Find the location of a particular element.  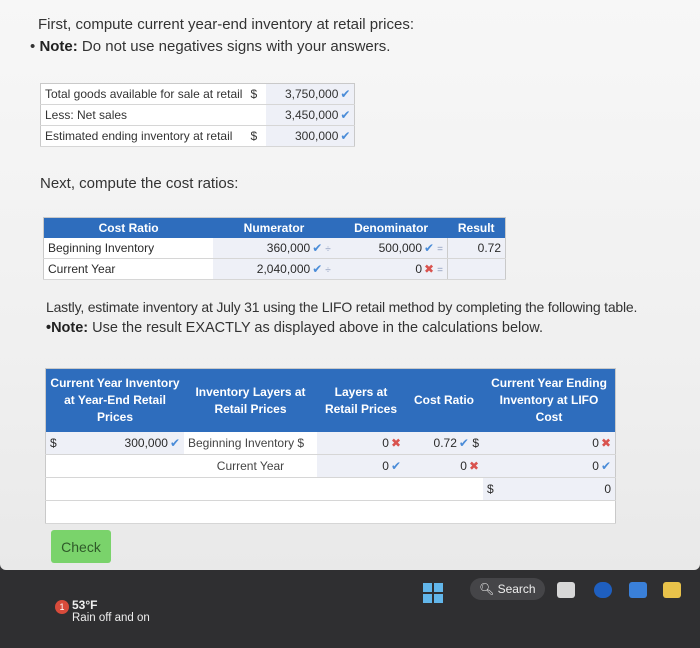

layer-label: Current Year is located at coordinates (250, 466).